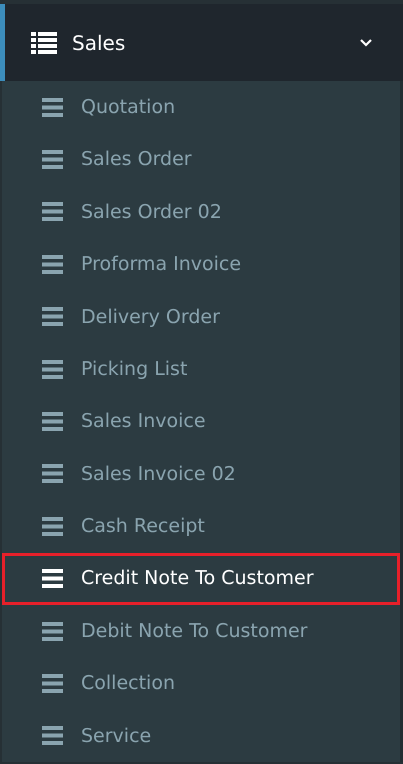 The height and width of the screenshot is (764, 403). What do you see at coordinates (201, 212) in the screenshot?
I see `menu-item: Sales Order 02` at bounding box center [201, 212].